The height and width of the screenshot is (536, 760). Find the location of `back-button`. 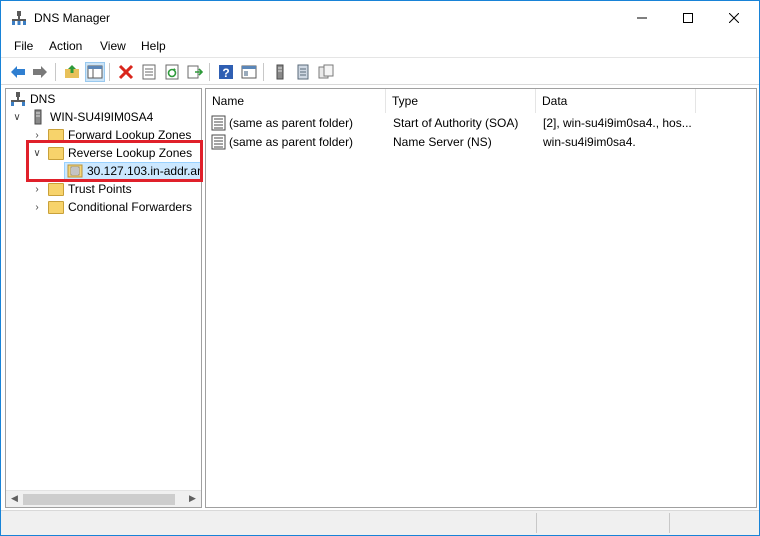

back-button is located at coordinates (18, 72).